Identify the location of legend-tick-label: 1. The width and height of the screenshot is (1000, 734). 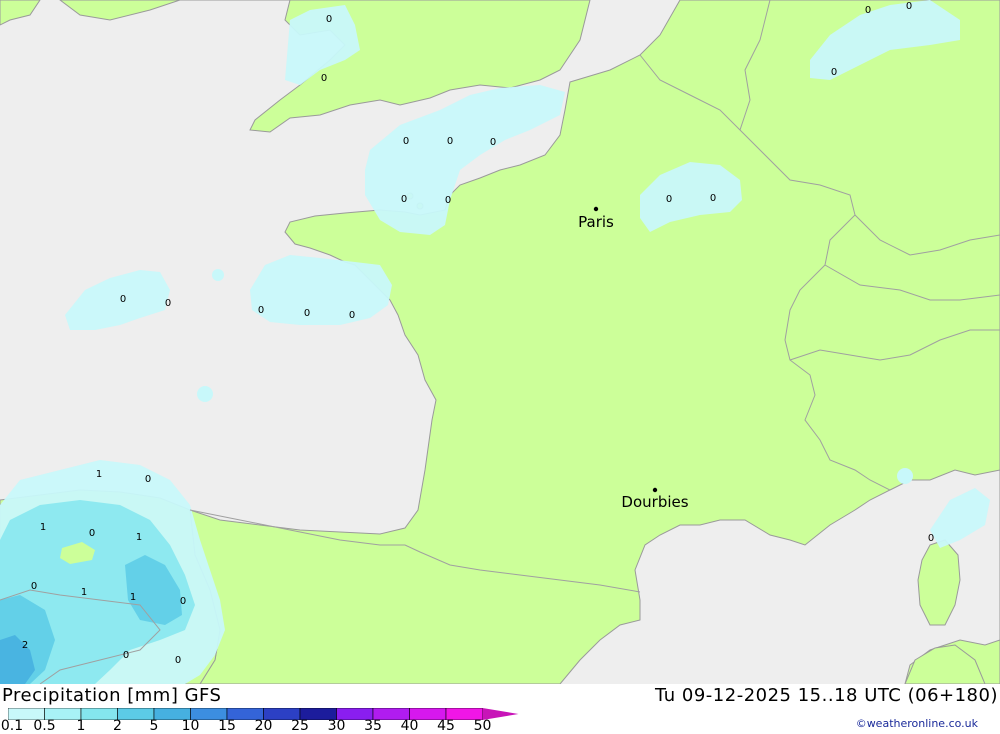
(81, 726).